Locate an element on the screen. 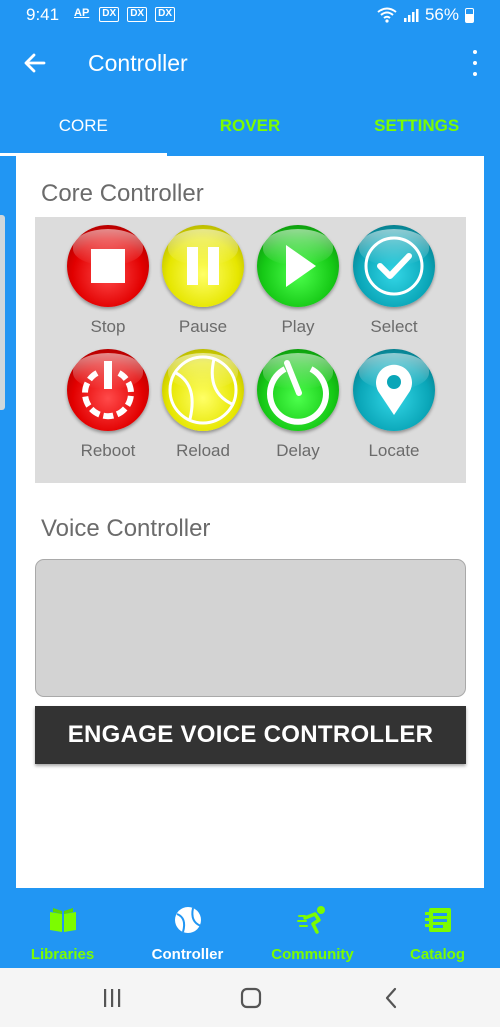  ball-icon is located at coordinates (187, 920).